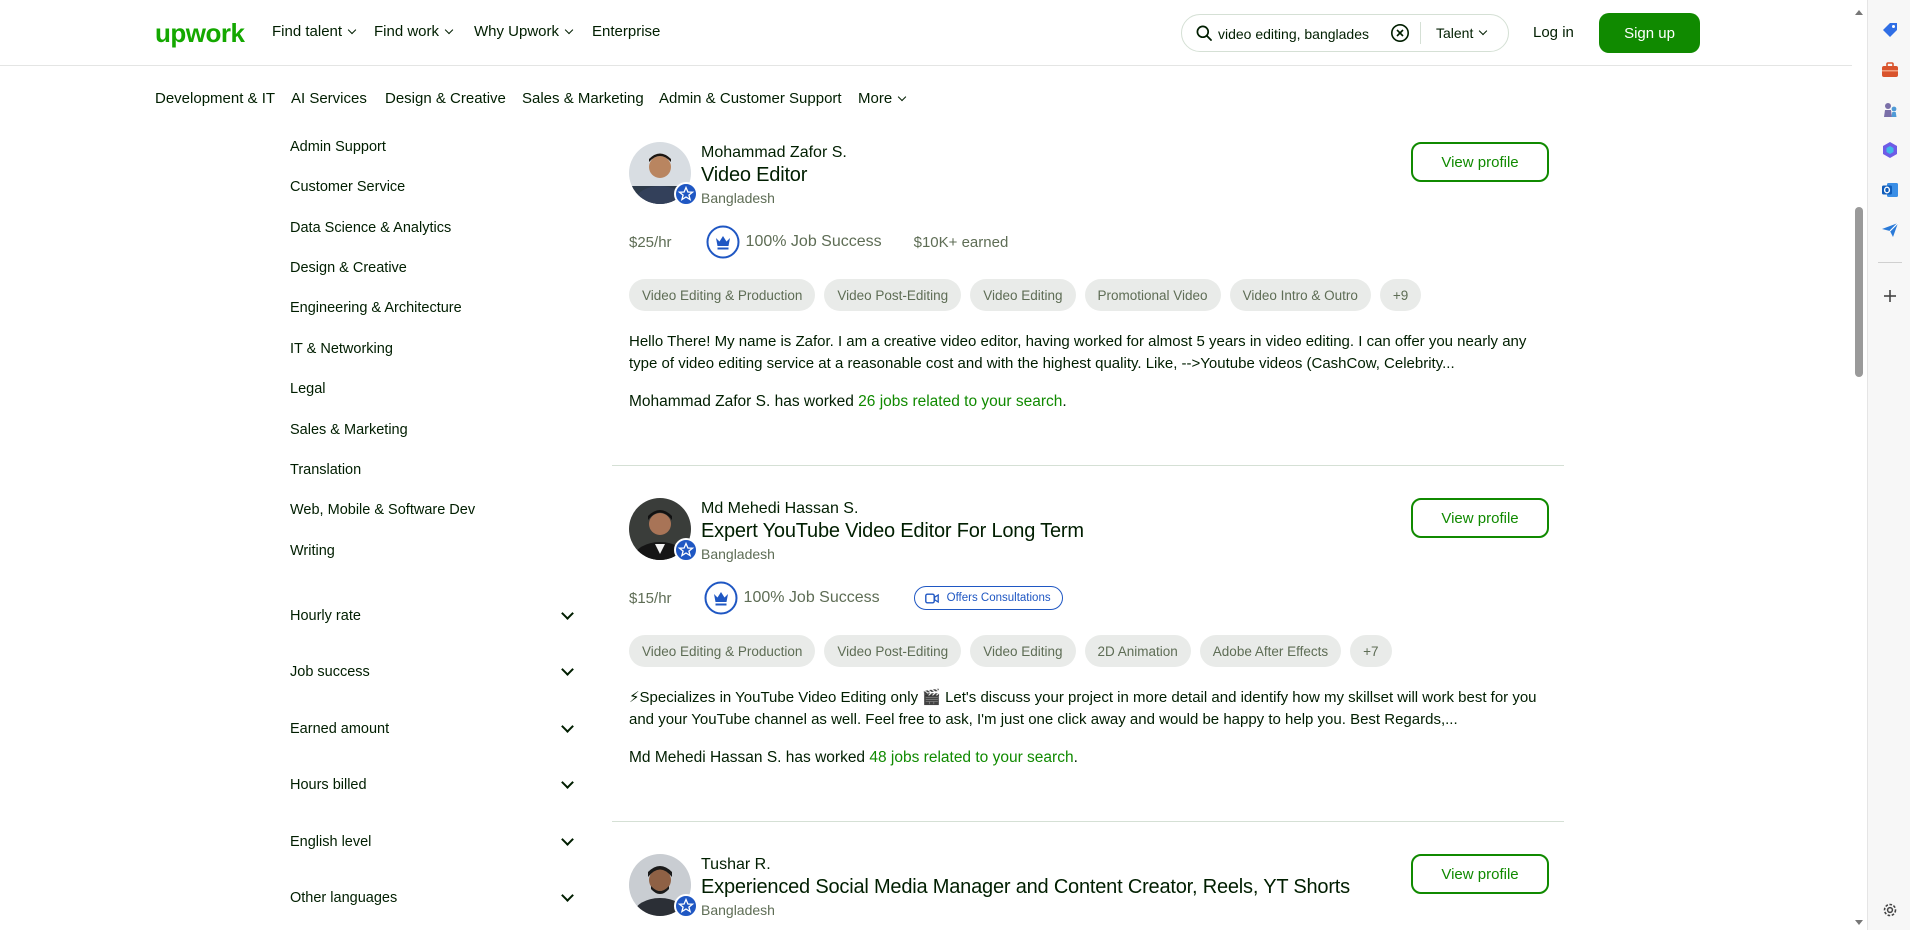 Image resolution: width=1910 pixels, height=930 pixels. What do you see at coordinates (960, 401) in the screenshot?
I see `related-jobs-link: 26 jobs related to your search` at bounding box center [960, 401].